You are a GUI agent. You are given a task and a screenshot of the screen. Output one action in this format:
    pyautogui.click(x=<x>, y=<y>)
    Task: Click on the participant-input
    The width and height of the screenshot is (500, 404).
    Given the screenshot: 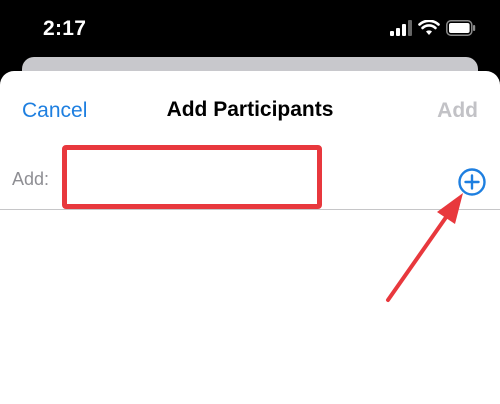 What is the action you would take?
    pyautogui.click(x=192, y=177)
    